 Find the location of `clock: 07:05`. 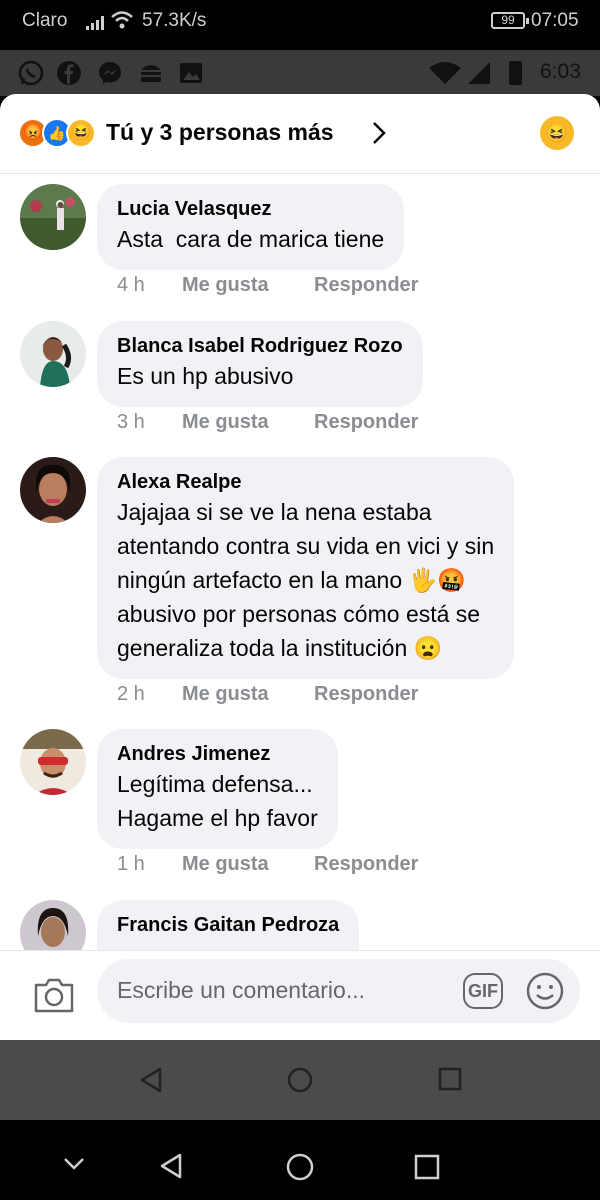

clock: 07:05 is located at coordinates (555, 20).